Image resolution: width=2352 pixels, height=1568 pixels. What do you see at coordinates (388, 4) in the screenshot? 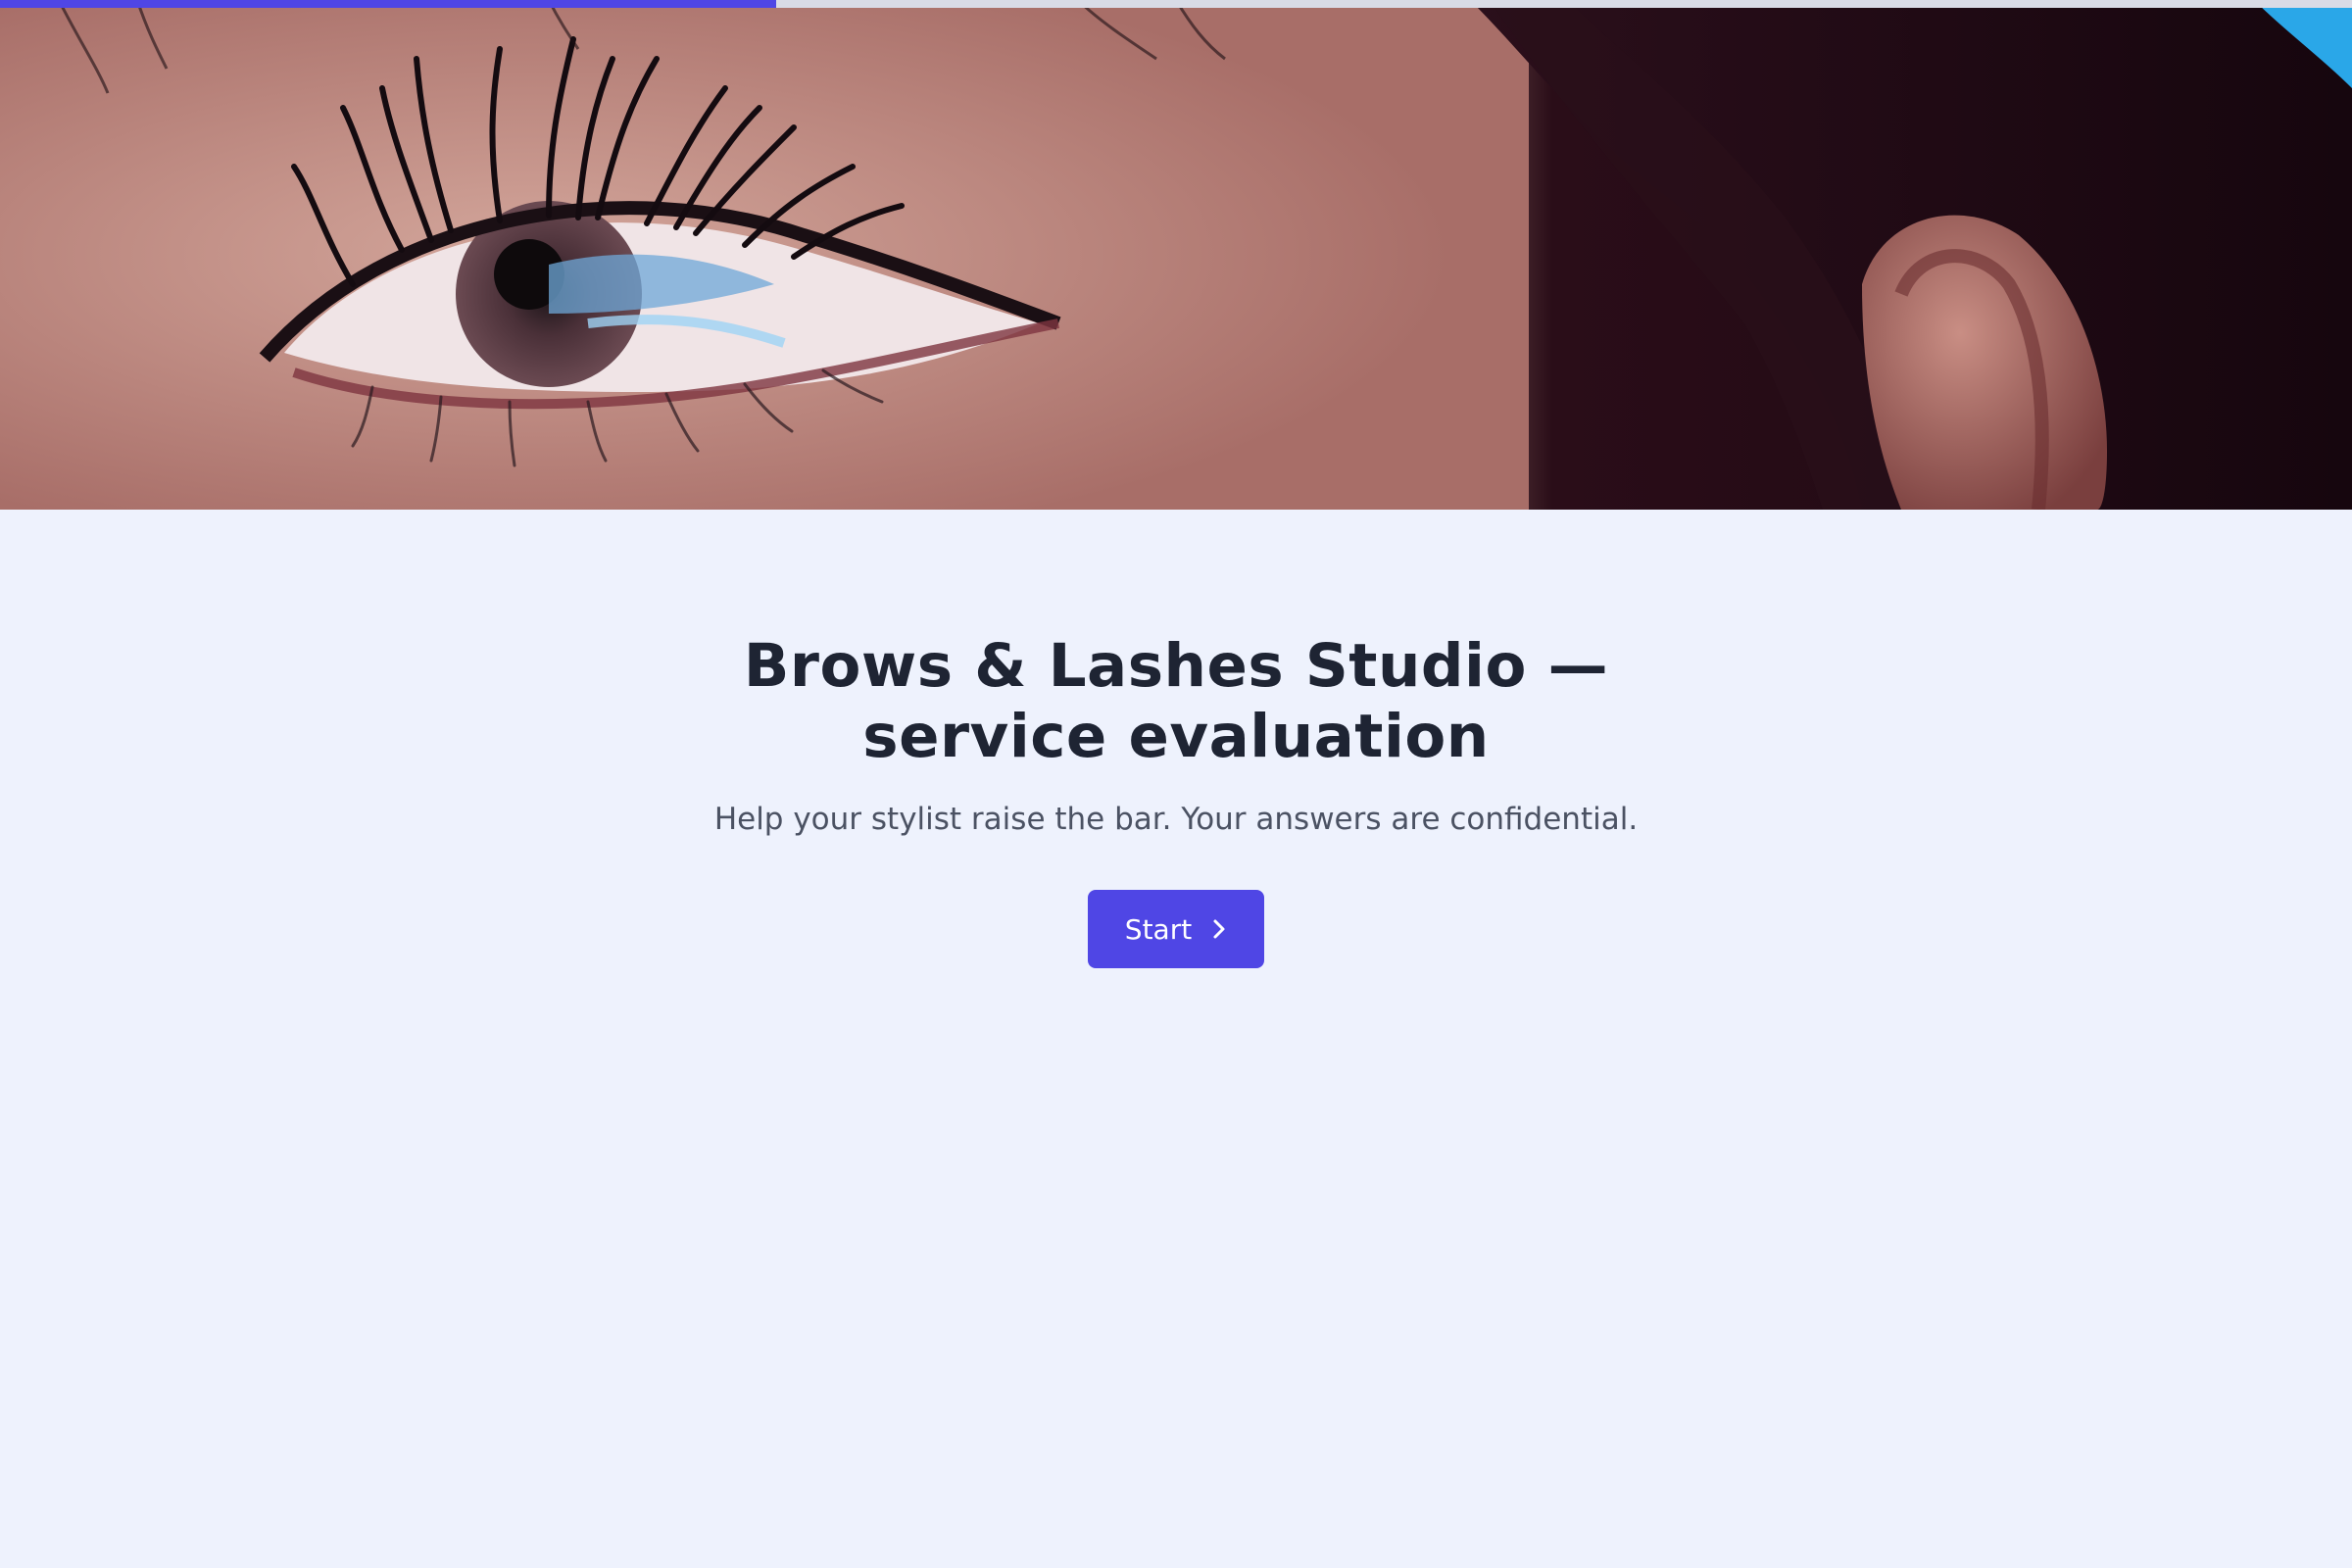
I see `progress-bar-fill` at bounding box center [388, 4].